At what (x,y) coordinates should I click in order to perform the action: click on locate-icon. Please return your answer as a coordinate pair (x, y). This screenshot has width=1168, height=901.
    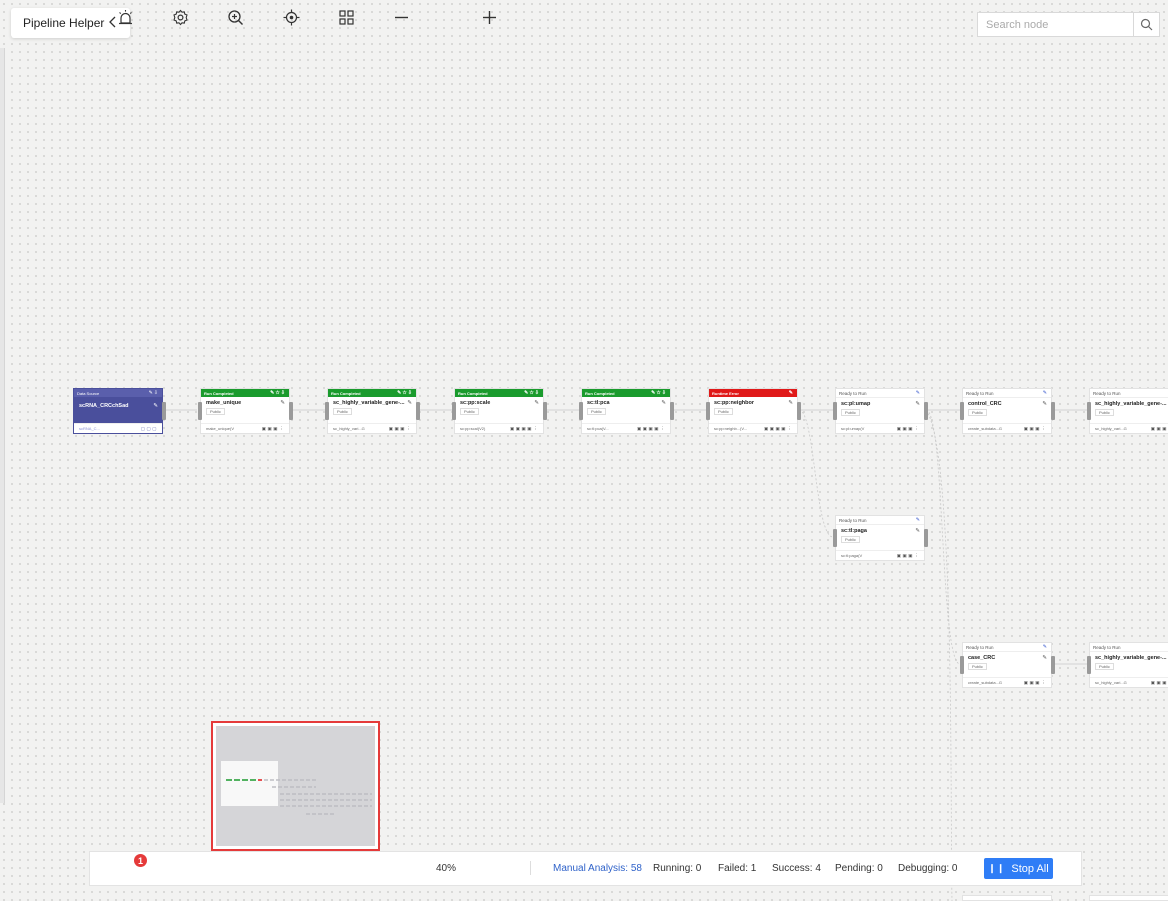
    Looking at the image, I should click on (291, 17).